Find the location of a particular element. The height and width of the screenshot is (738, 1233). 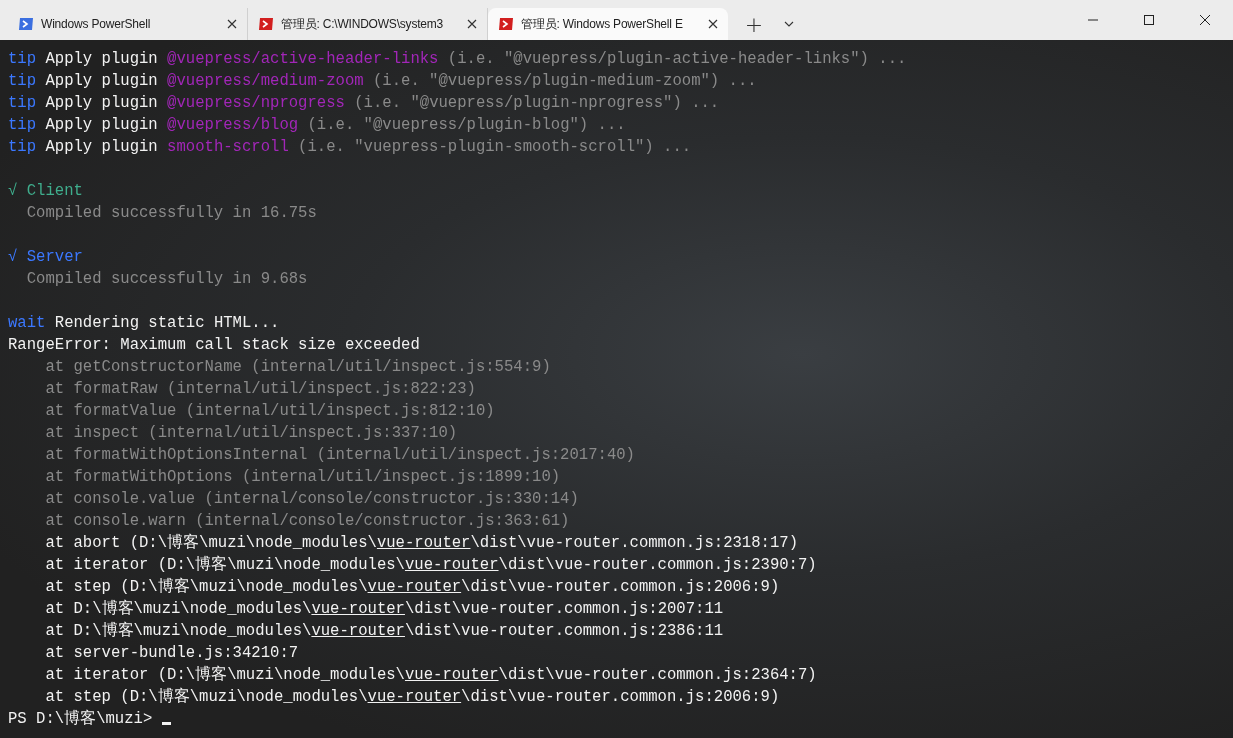

terminal-line: at console.warn (internal/console/constructor.js:363:61) is located at coordinates (307, 521).